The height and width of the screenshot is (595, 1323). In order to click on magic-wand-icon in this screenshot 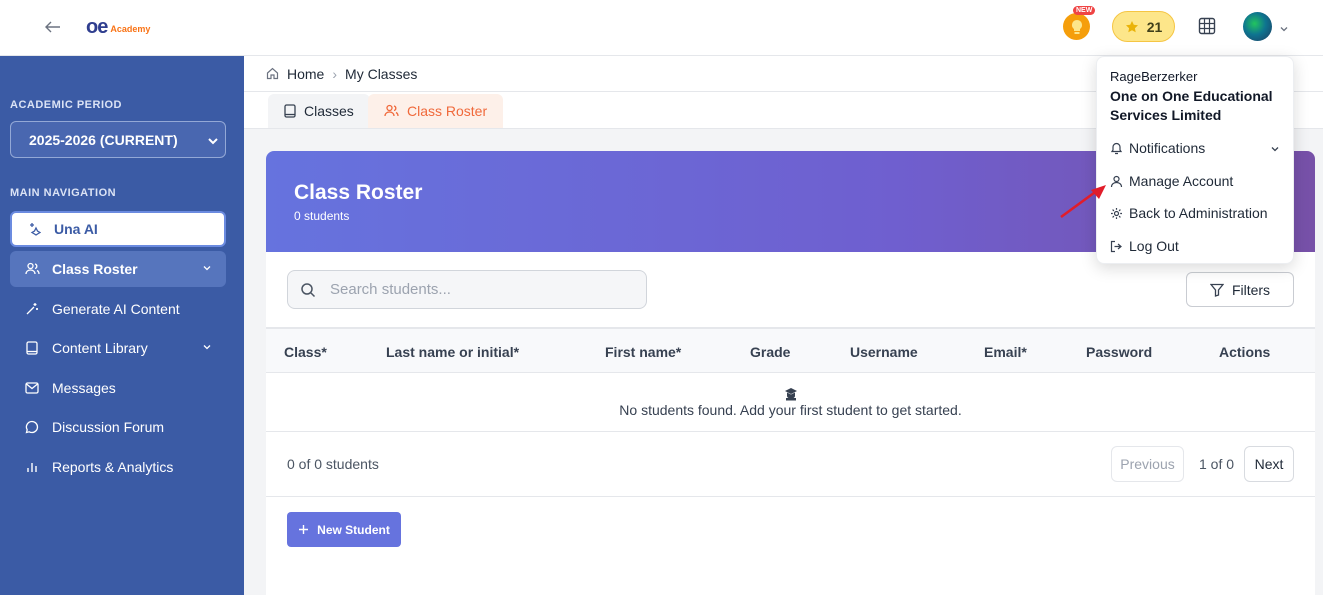, I will do `click(32, 309)`.